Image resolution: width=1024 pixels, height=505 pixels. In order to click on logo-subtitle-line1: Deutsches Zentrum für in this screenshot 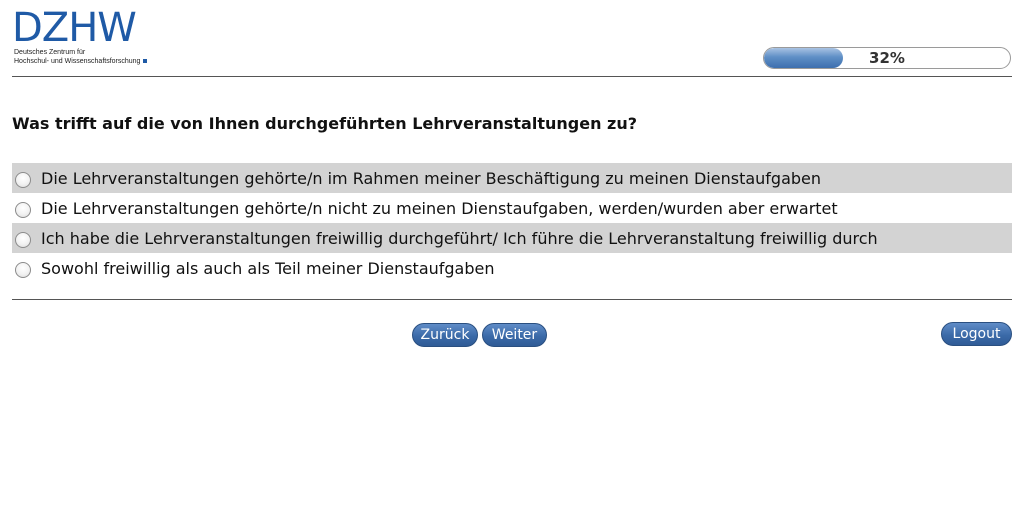, I will do `click(50, 52)`.